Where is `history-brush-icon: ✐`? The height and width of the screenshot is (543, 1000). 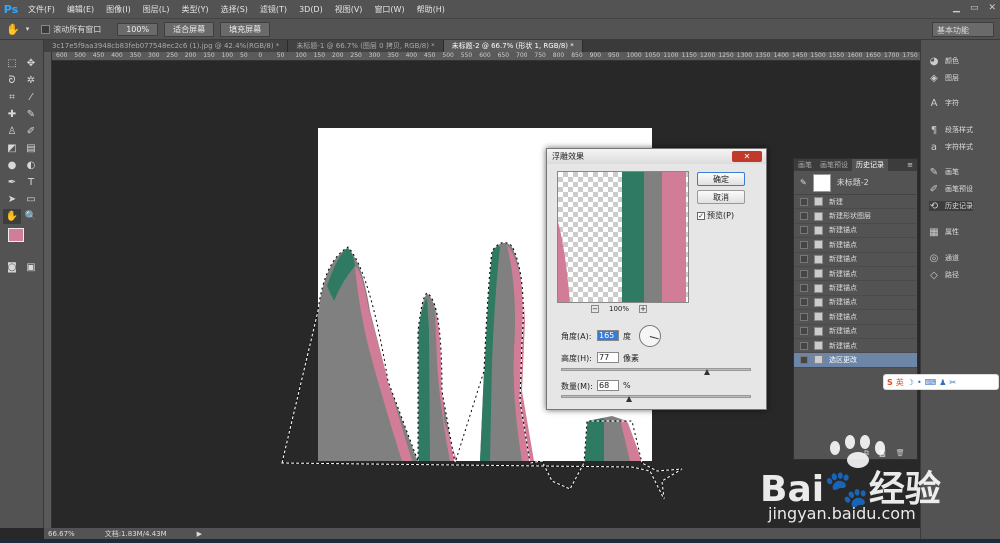
history-brush-icon: ✐ is located at coordinates (31, 131).